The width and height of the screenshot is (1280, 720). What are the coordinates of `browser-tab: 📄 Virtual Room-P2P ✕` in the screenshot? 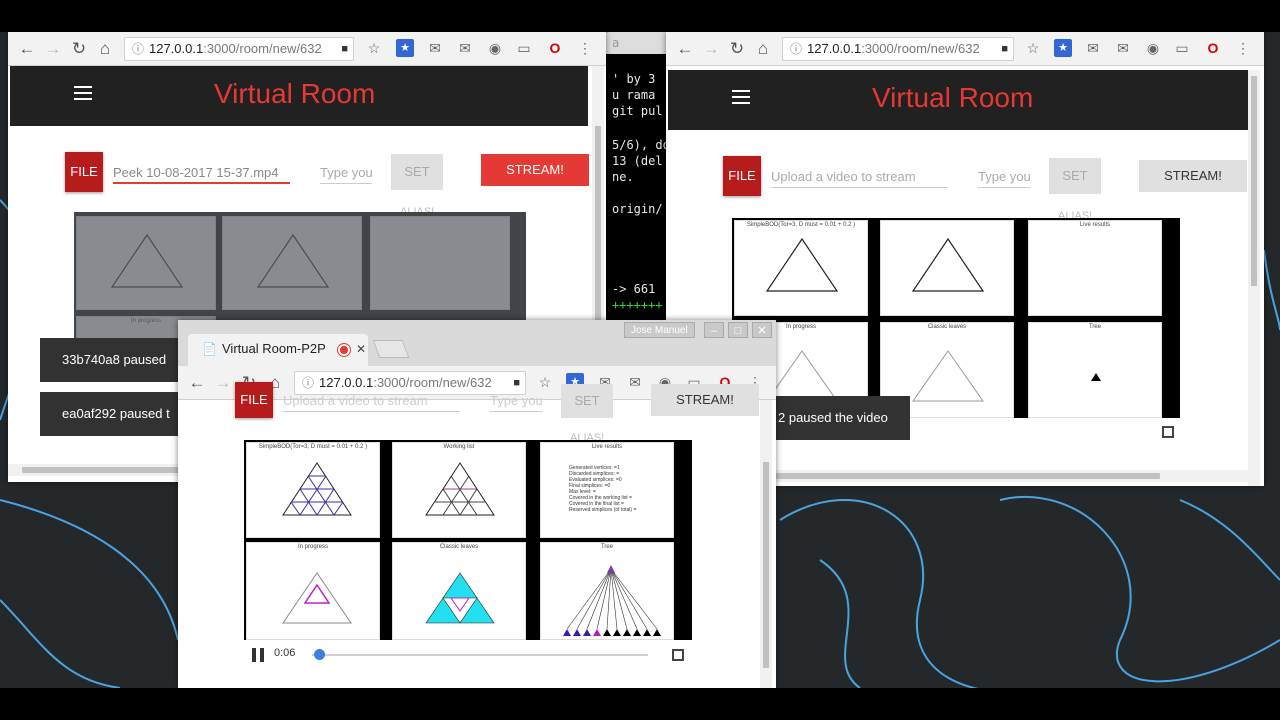 It's located at (278, 351).